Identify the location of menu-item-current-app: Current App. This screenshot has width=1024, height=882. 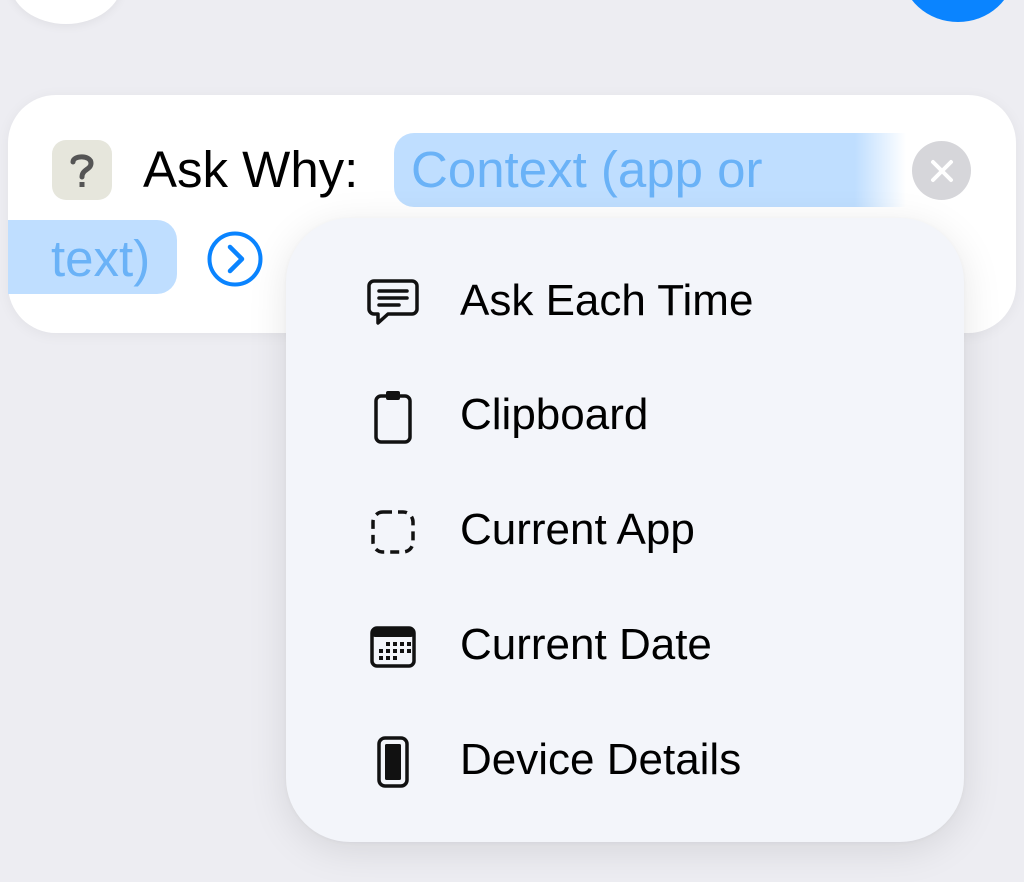
(625, 531).